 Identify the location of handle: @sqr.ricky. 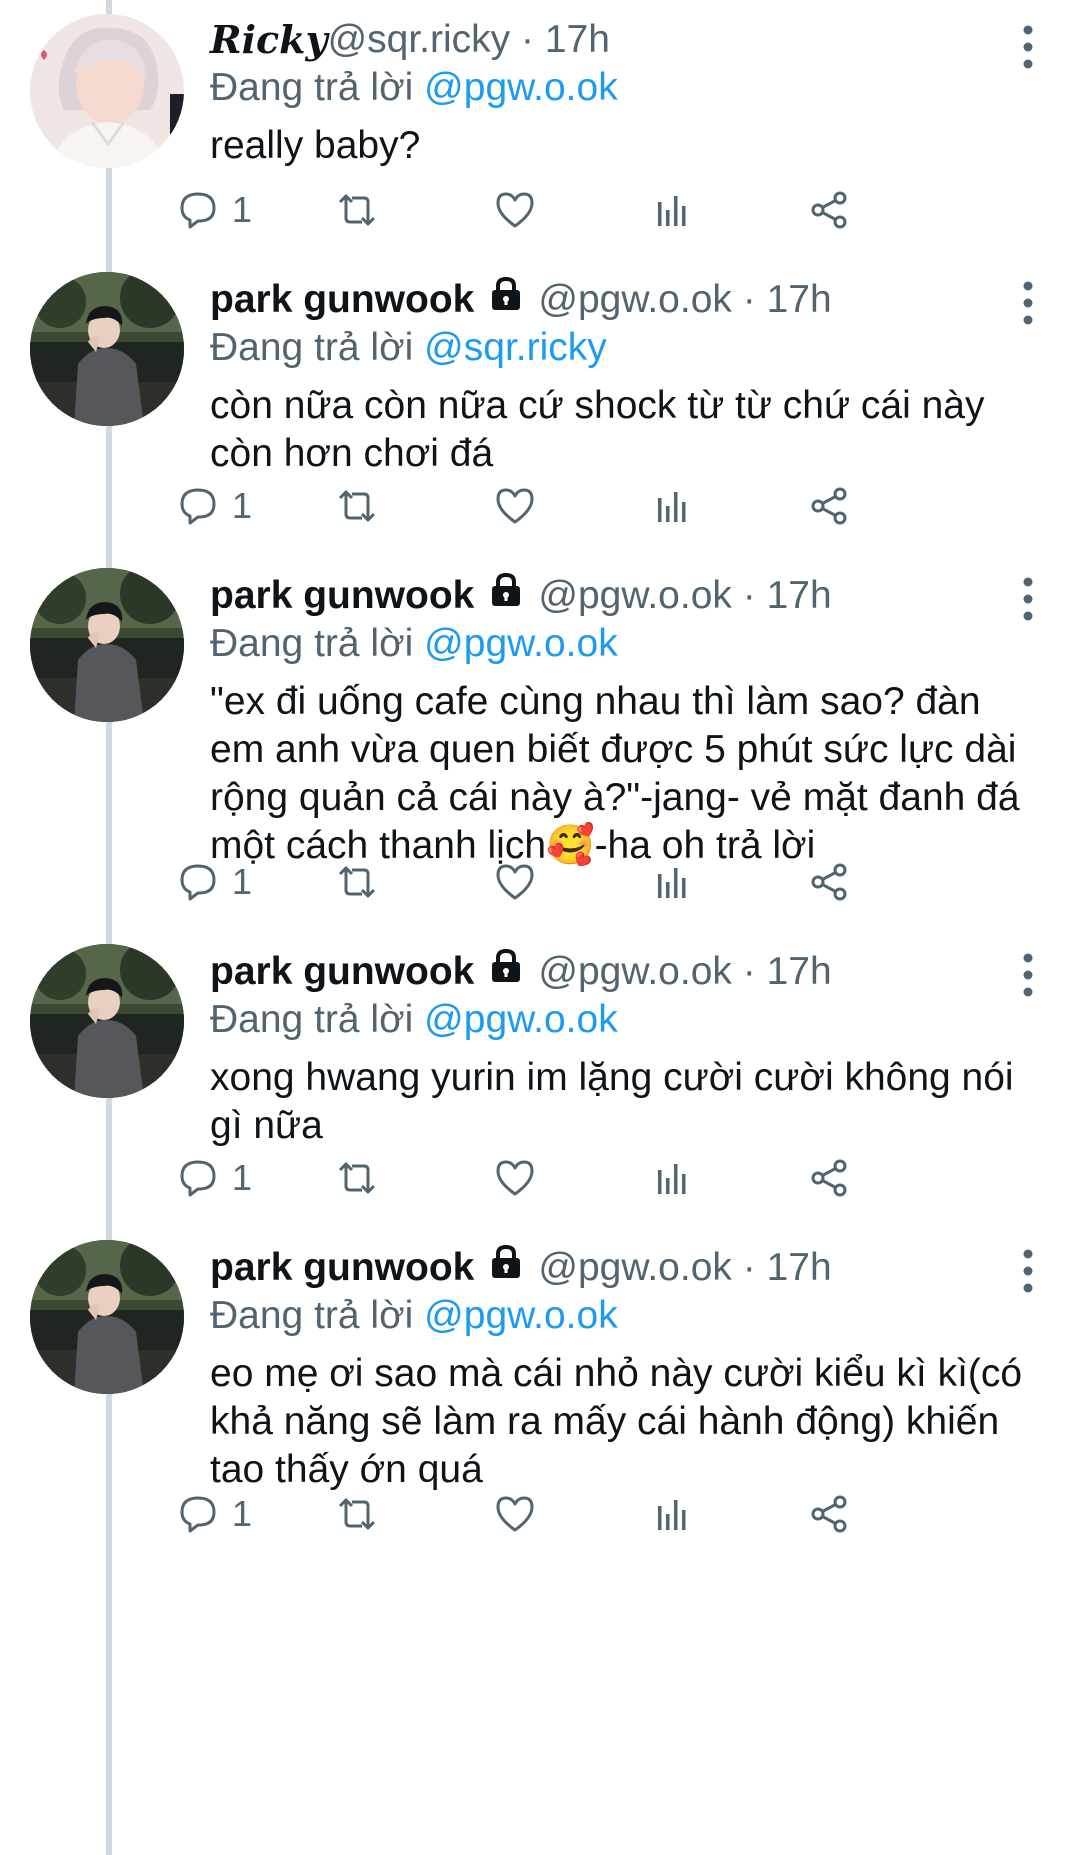
(419, 40).